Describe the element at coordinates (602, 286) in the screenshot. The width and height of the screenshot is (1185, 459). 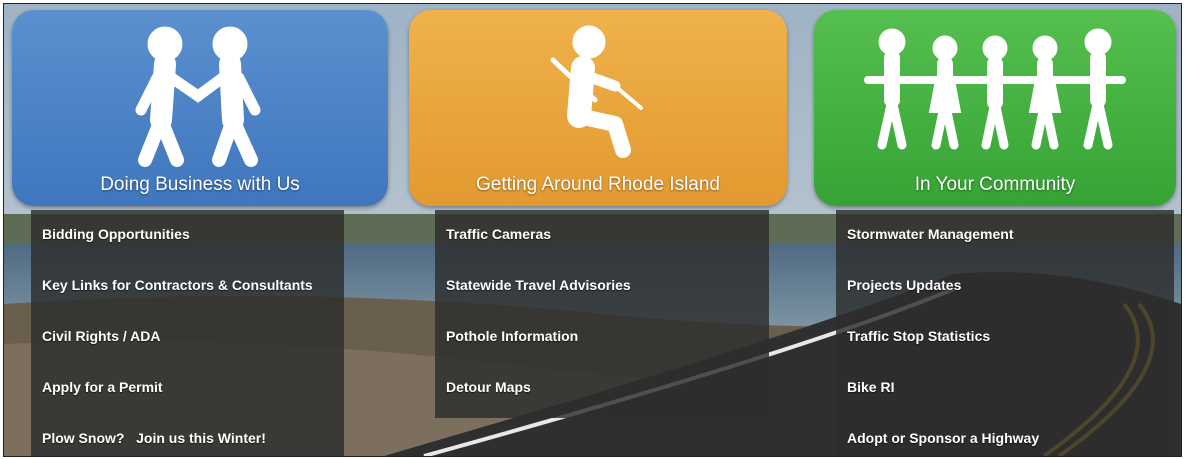
I see `link-statewide-travel-advisories: Statewide Travel Advisories` at that location.